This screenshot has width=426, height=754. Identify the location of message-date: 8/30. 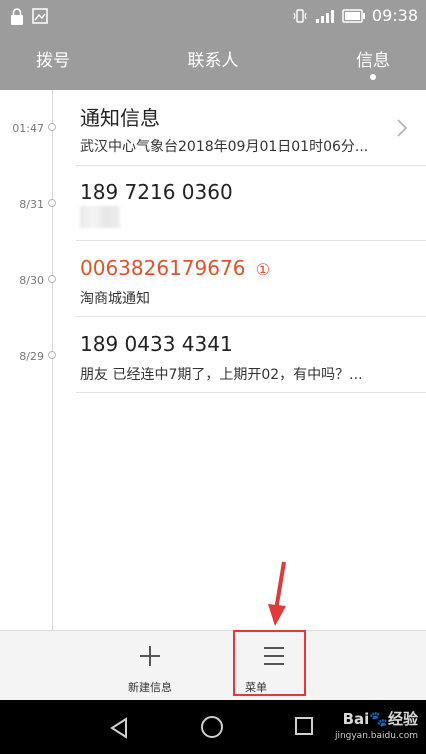
(31, 280).